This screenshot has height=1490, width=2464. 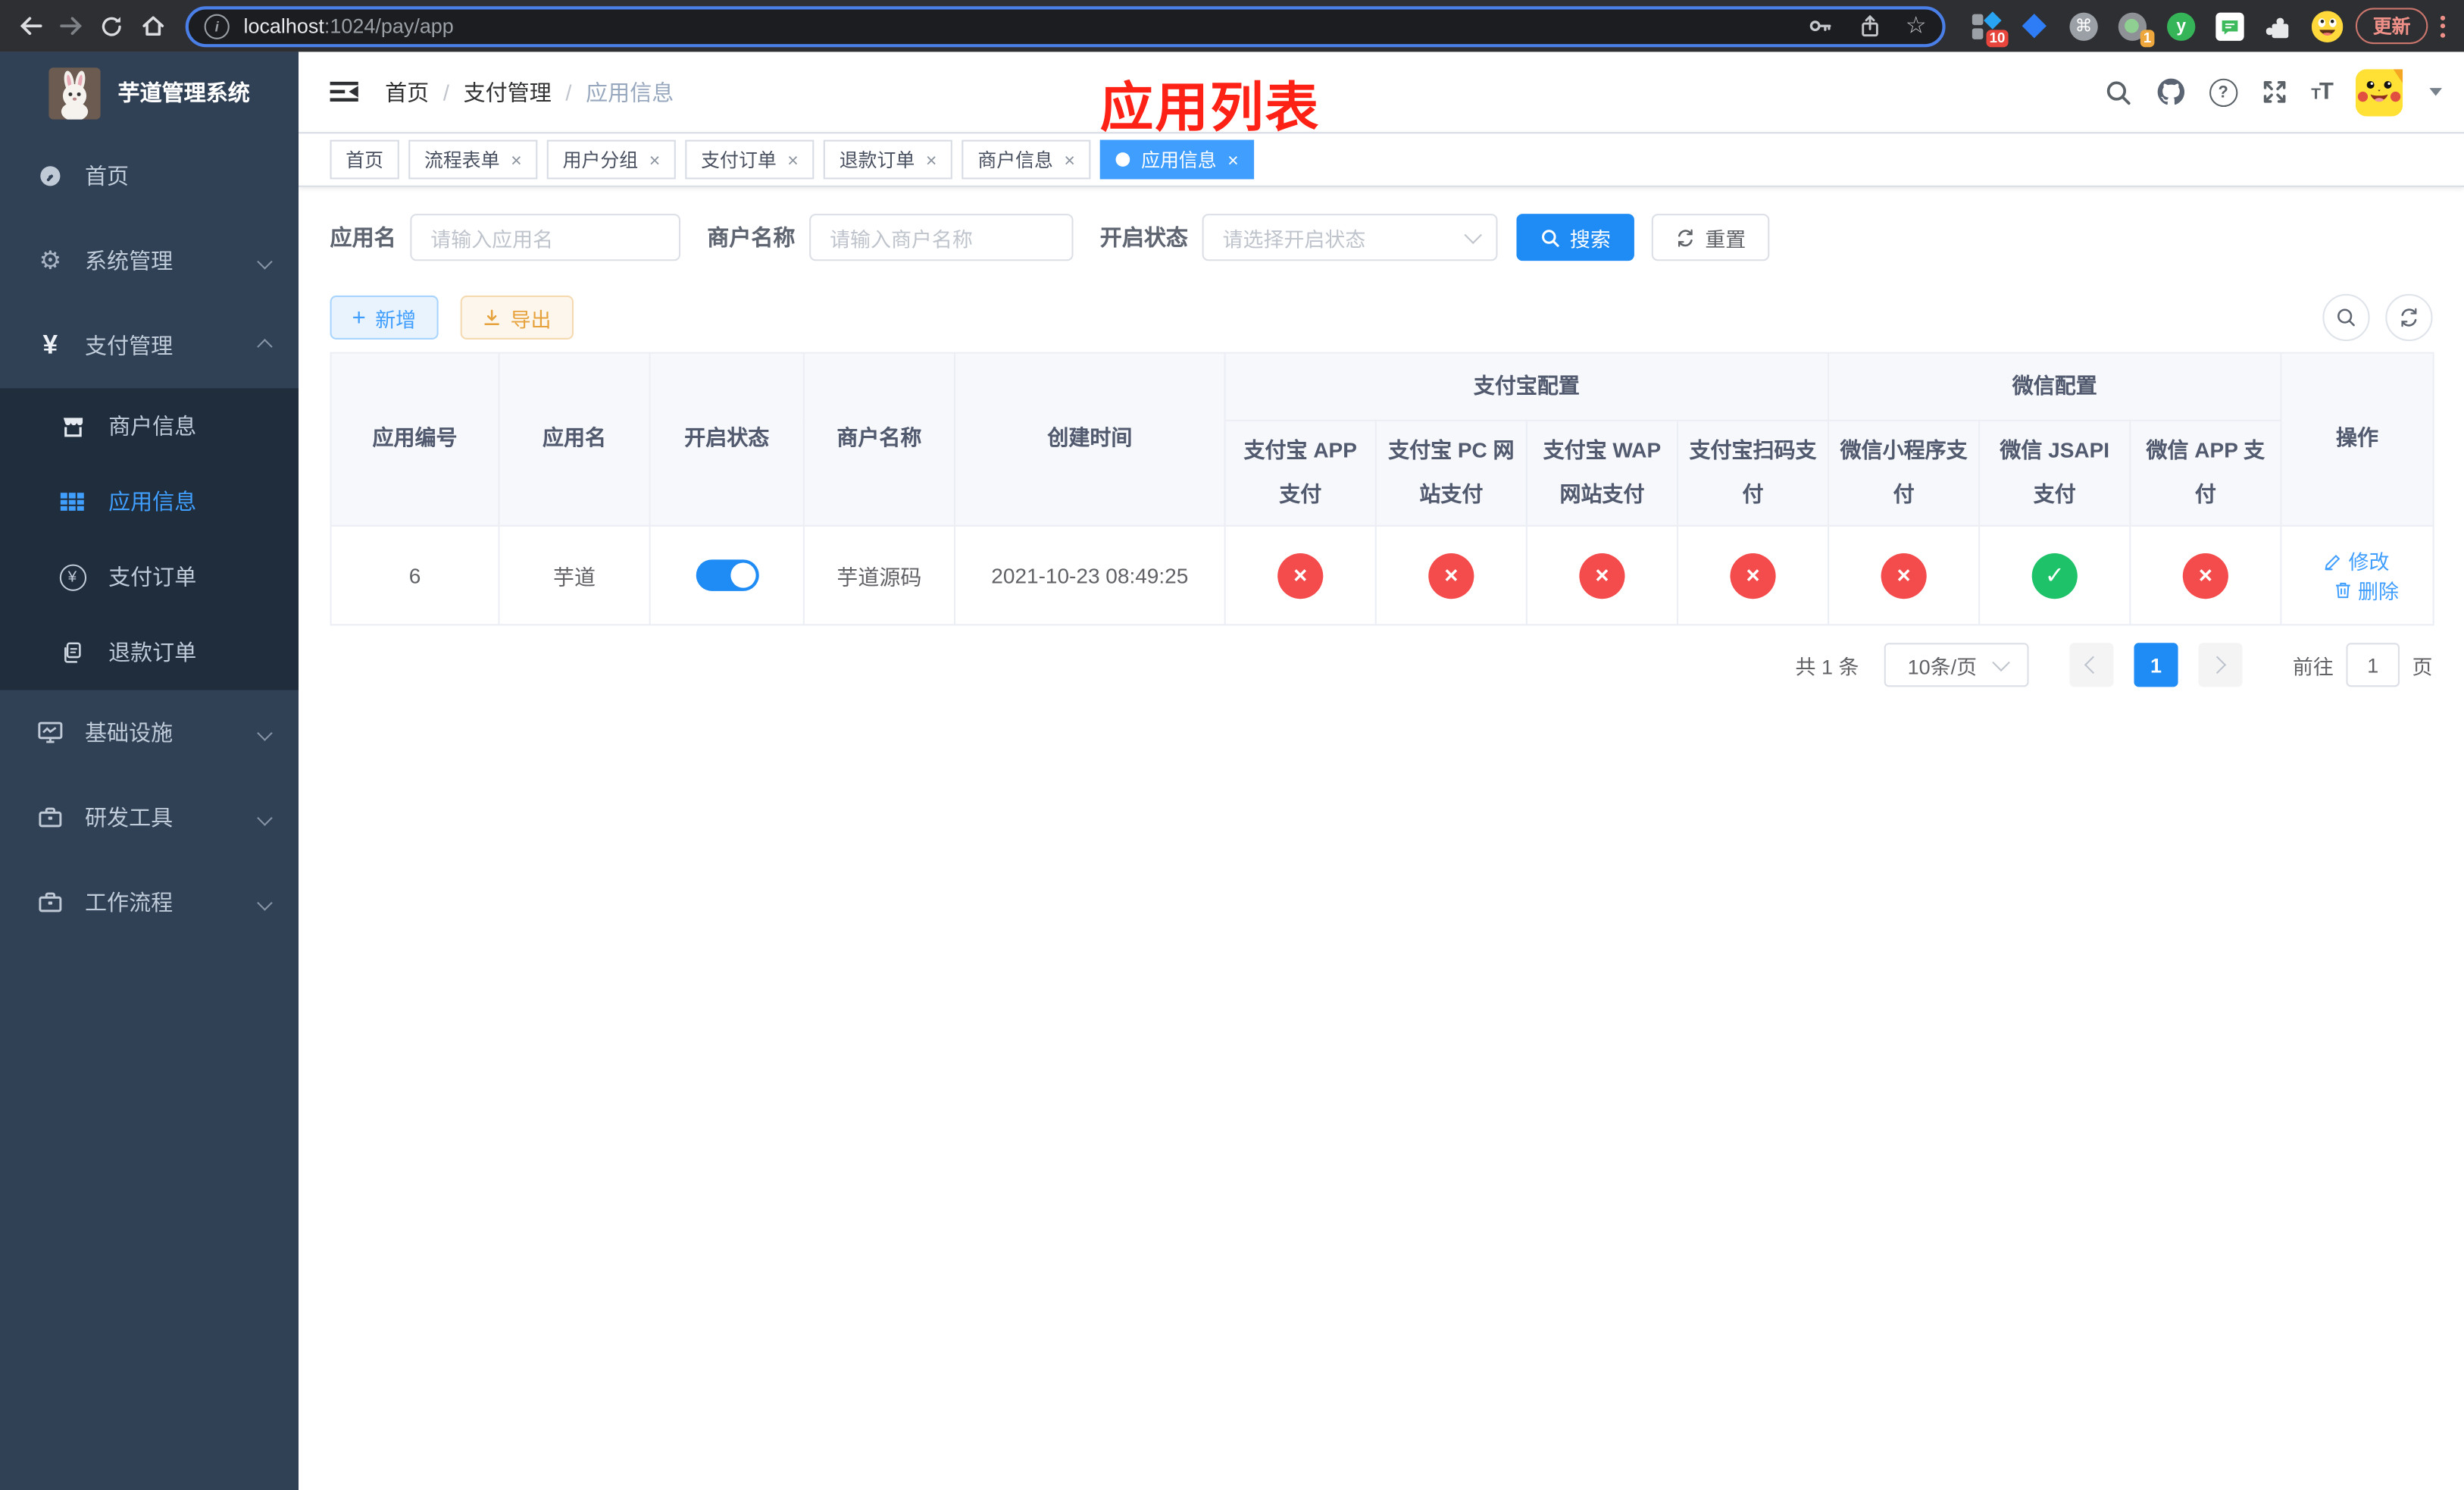 What do you see at coordinates (1956, 665) in the screenshot?
I see `page-size-select: 10条/页` at bounding box center [1956, 665].